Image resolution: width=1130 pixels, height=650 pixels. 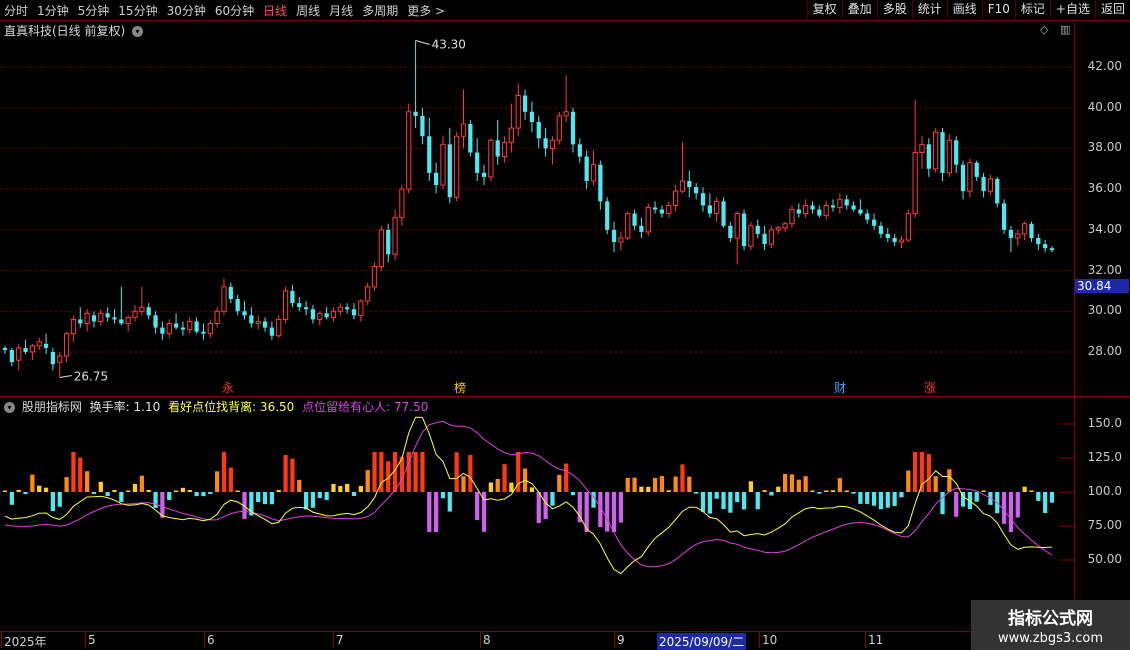 What do you see at coordinates (824, 10) in the screenshot?
I see `action-button-0: 复权` at bounding box center [824, 10].